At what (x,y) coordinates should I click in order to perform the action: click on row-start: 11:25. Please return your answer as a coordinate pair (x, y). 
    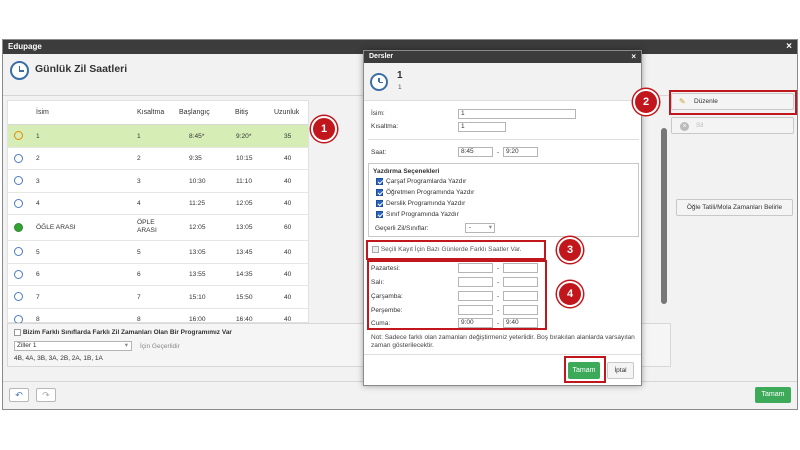
    Looking at the image, I should click on (197, 203).